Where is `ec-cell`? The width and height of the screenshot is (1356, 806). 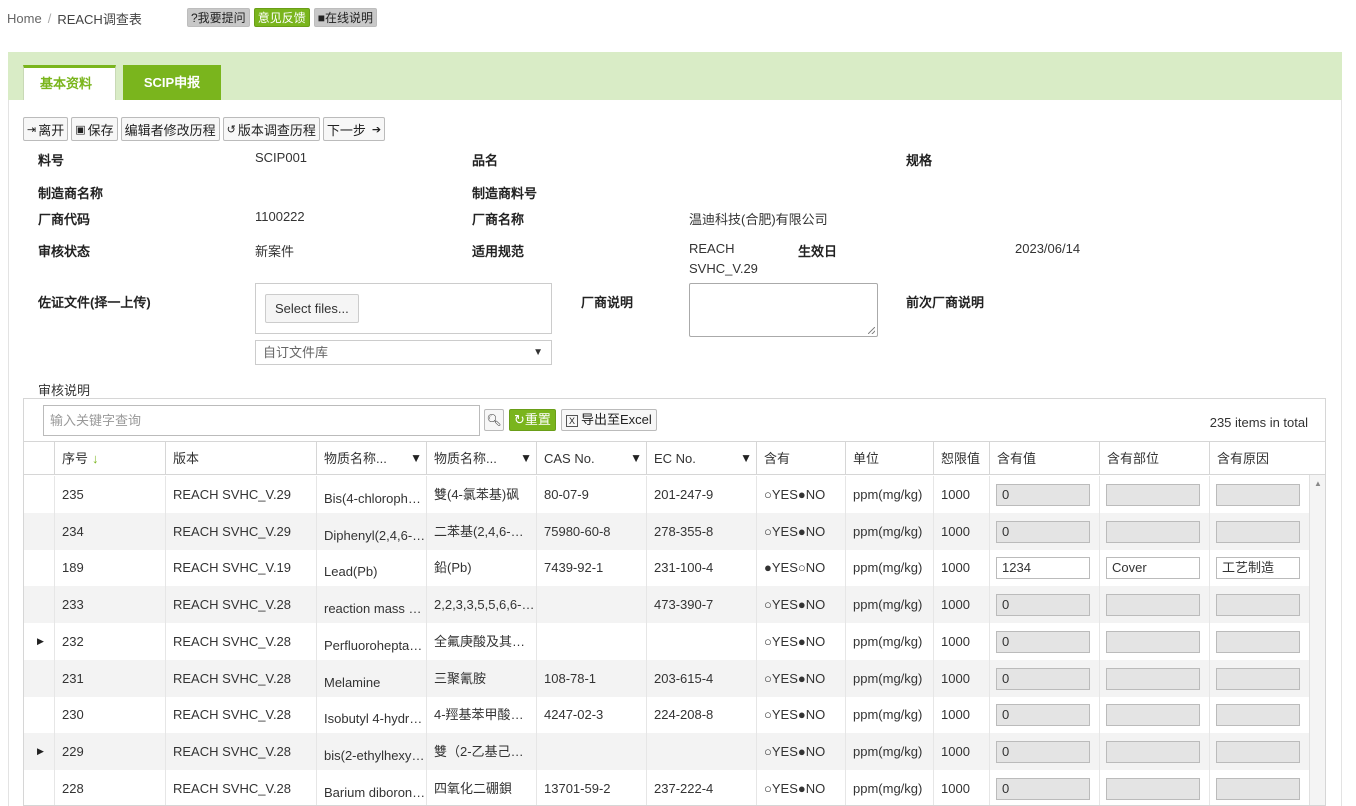
ec-cell is located at coordinates (701, 751).